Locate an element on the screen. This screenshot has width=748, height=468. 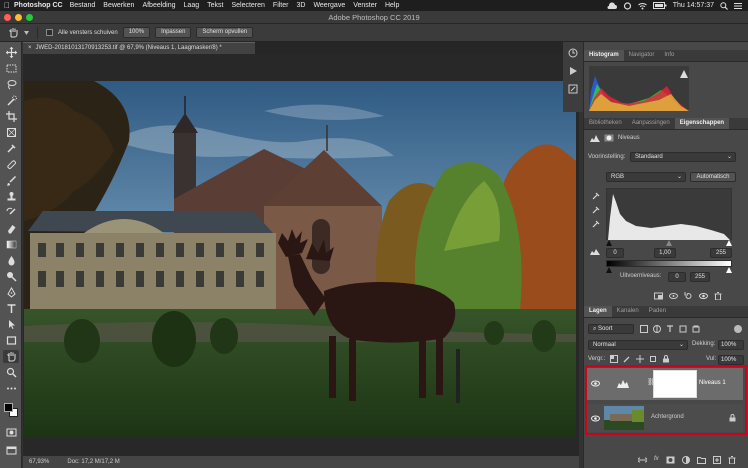
fit-screen-button: Inpassen is located at coordinates (173, 32).